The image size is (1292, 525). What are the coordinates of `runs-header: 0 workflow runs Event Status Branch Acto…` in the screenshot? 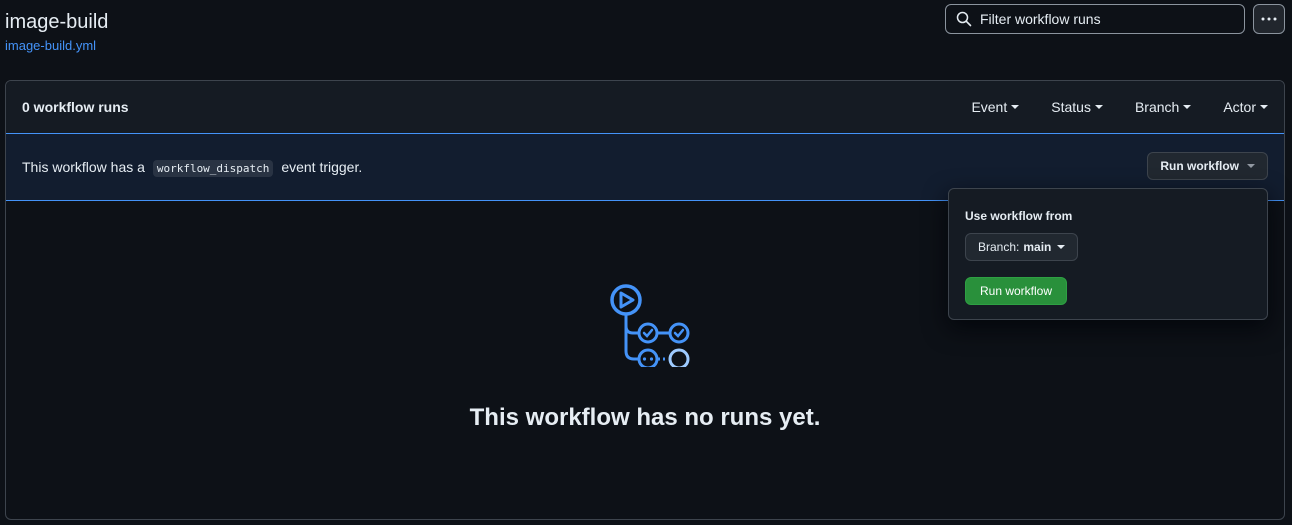 It's located at (645, 107).